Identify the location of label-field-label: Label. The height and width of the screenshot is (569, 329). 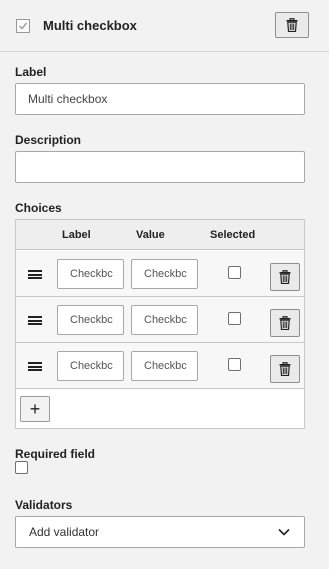
(31, 72).